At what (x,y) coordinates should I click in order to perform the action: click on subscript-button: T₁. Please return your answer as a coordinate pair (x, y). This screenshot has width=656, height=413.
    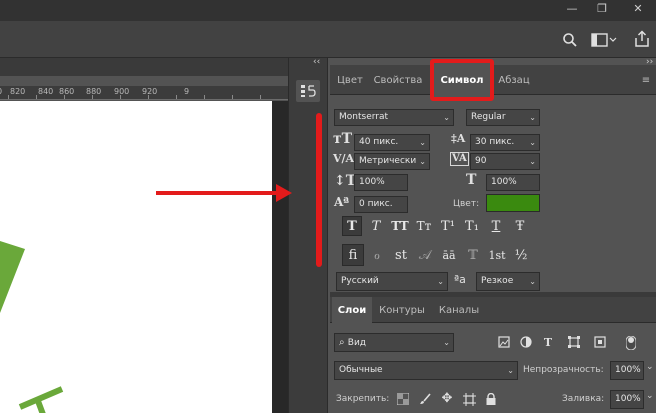
    Looking at the image, I should click on (472, 226).